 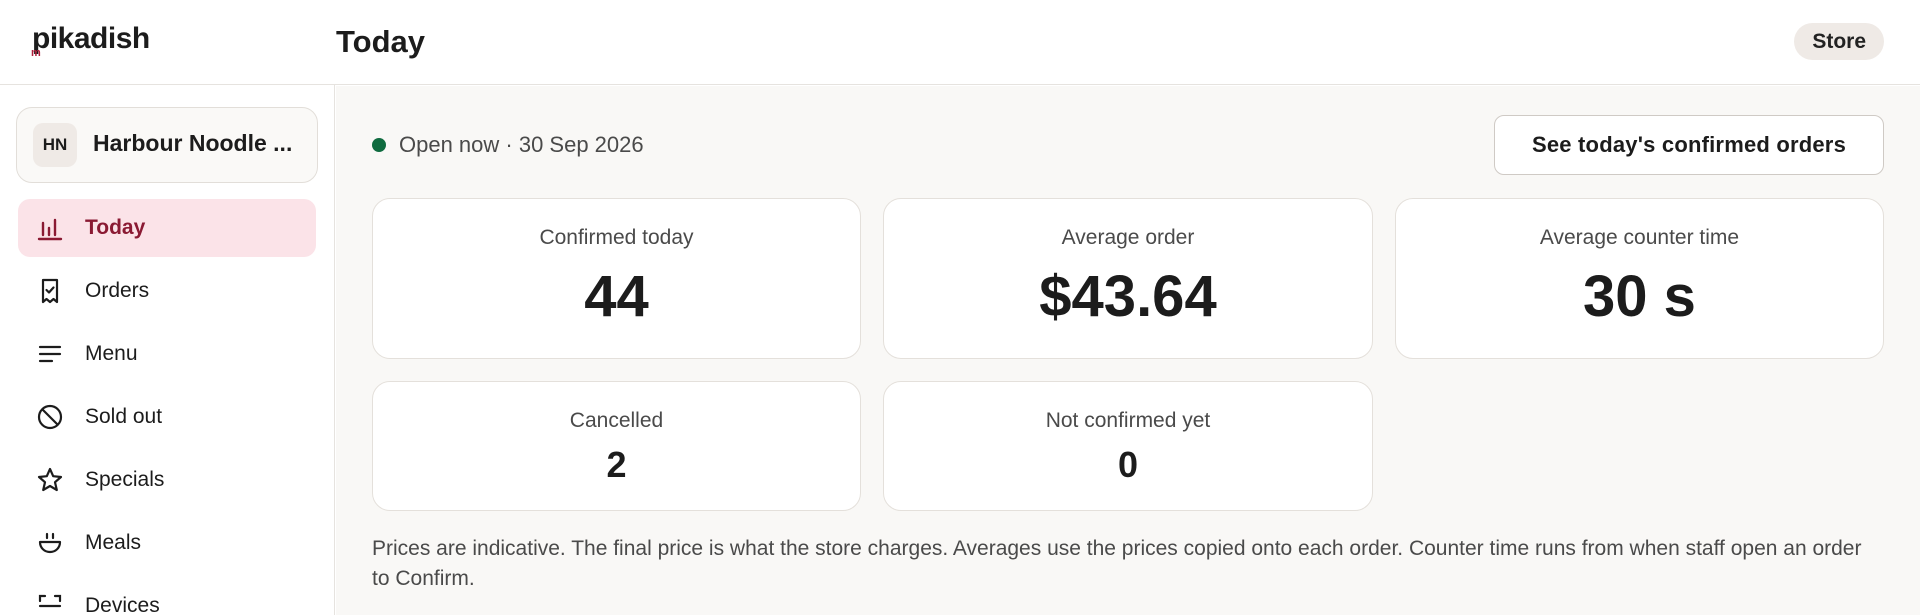 What do you see at coordinates (960, 42) in the screenshot?
I see `top-bar: pikadish m Today Store` at bounding box center [960, 42].